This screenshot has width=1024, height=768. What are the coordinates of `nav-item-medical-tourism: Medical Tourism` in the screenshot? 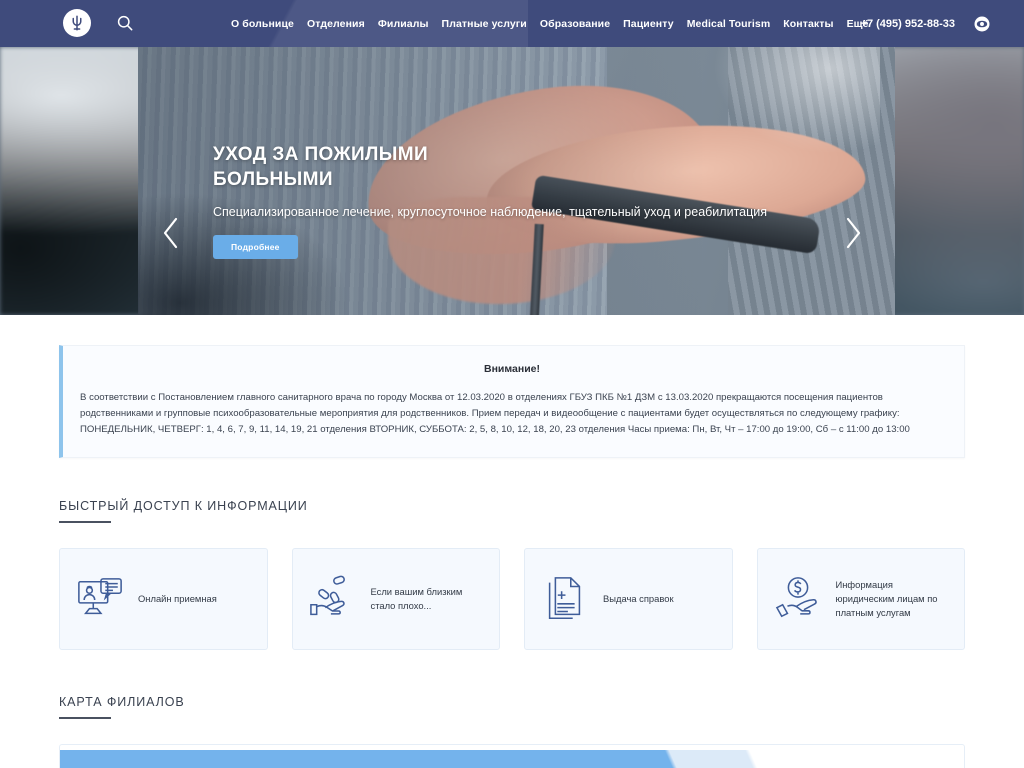 It's located at (729, 24).